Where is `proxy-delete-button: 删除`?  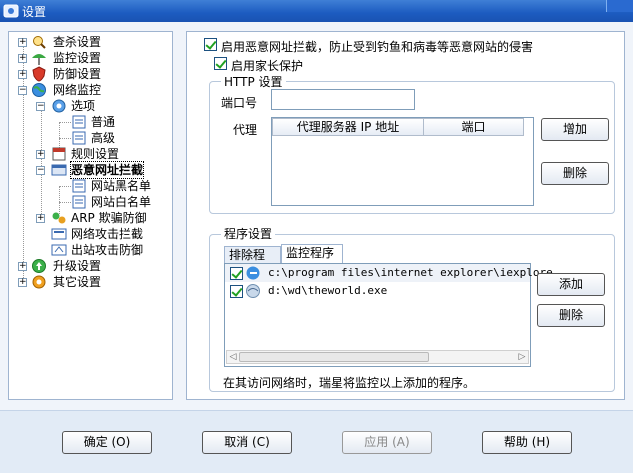
proxy-delete-button: 删除 is located at coordinates (575, 173).